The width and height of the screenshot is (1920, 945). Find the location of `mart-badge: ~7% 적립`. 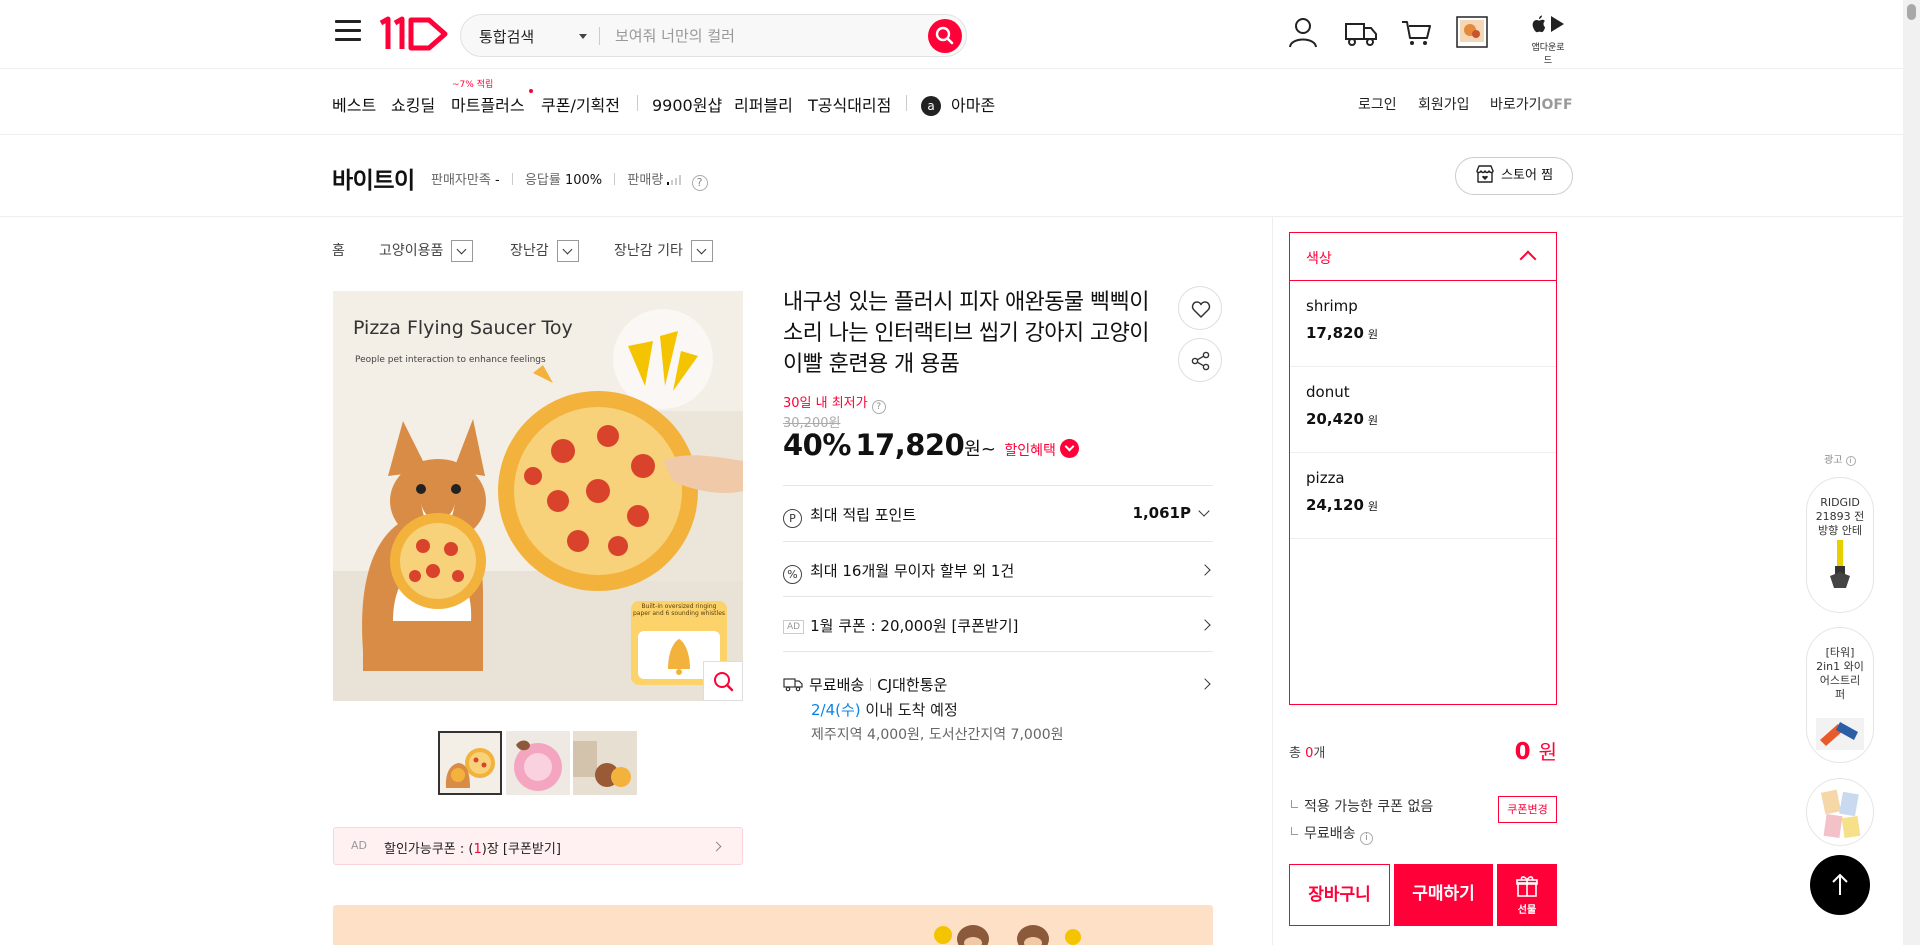

mart-badge: ~7% 적립 is located at coordinates (473, 85).